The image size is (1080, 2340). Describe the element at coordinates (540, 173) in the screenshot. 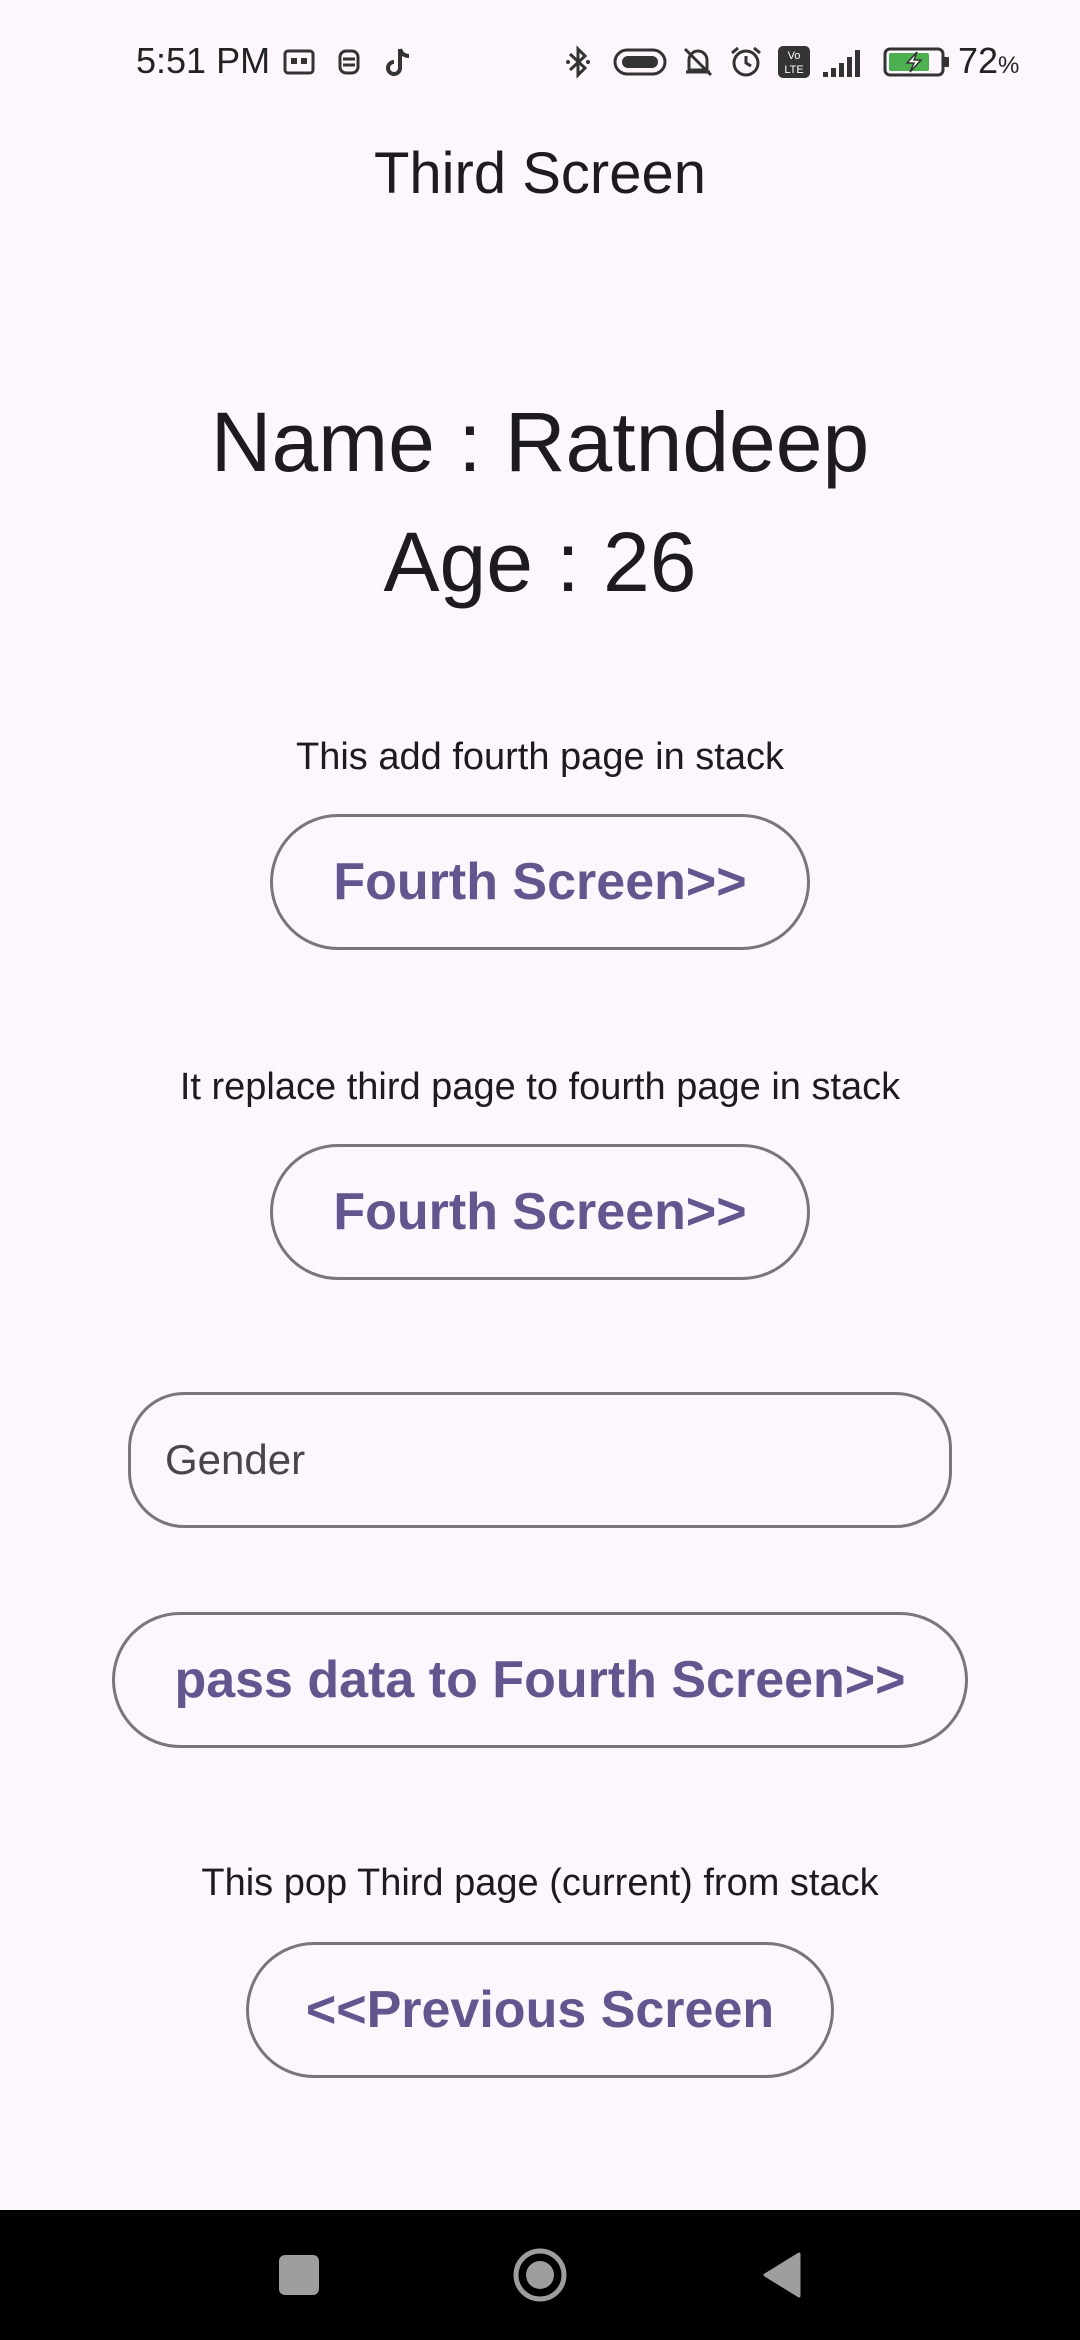

I see `page-title: Third Screen` at that location.